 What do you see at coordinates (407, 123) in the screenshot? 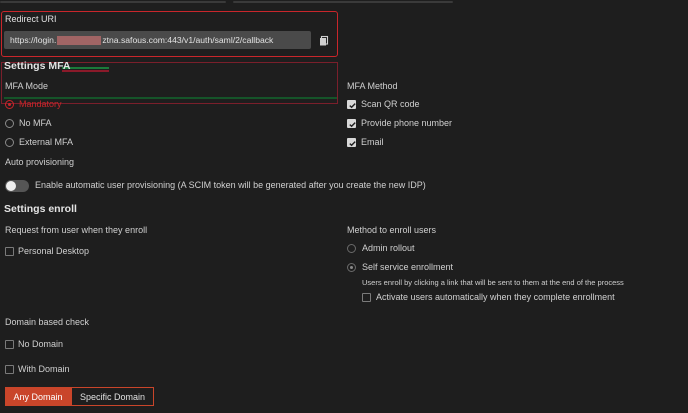
I see `mfa-method-phone-label: Provide phone number` at bounding box center [407, 123].